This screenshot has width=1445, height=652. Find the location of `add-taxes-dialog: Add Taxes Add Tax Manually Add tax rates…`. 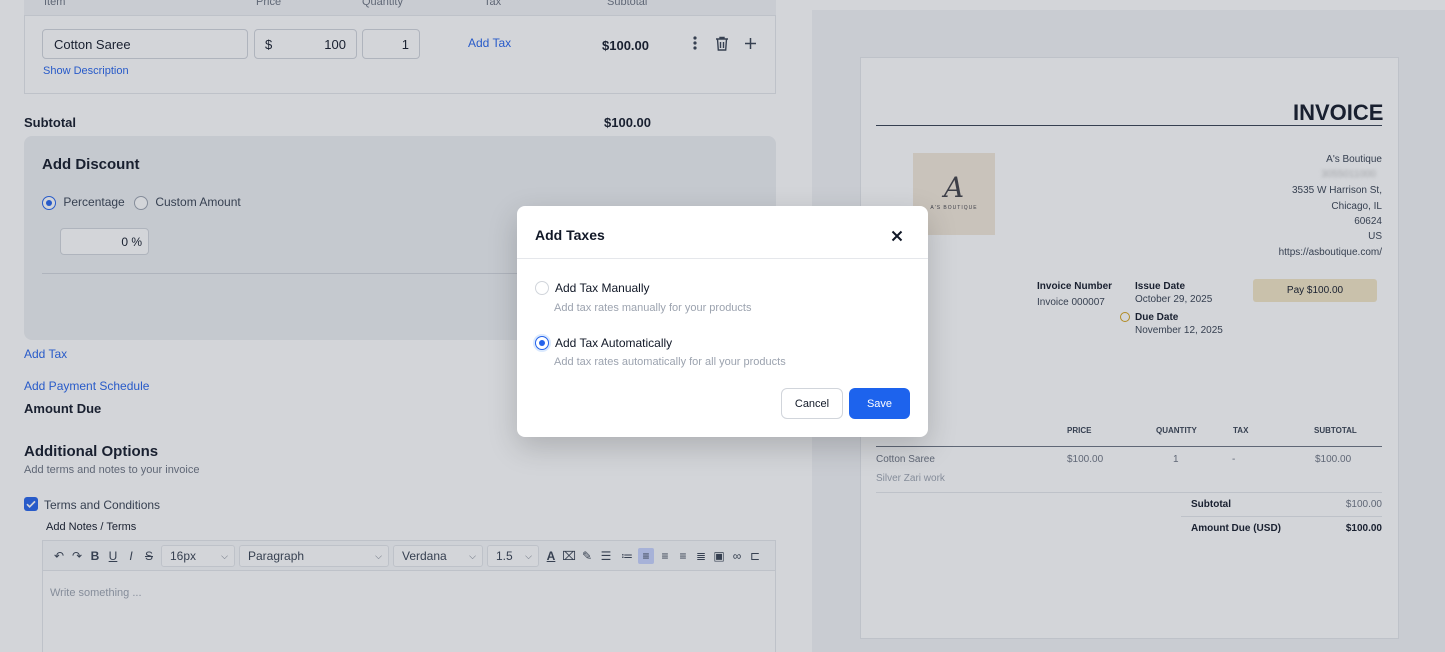

add-taxes-dialog: Add Taxes Add Tax Manually Add tax rates… is located at coordinates (722, 321).